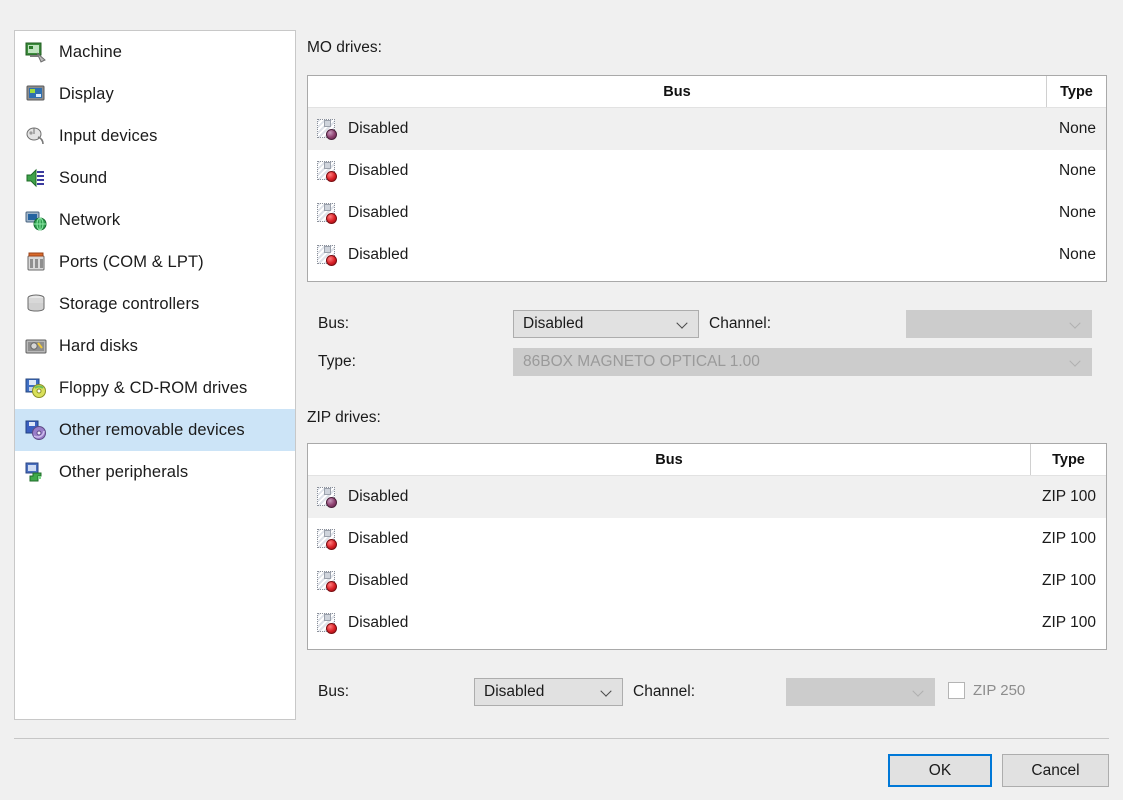 This screenshot has height=800, width=1123. I want to click on machine-icon, so click(36, 52).